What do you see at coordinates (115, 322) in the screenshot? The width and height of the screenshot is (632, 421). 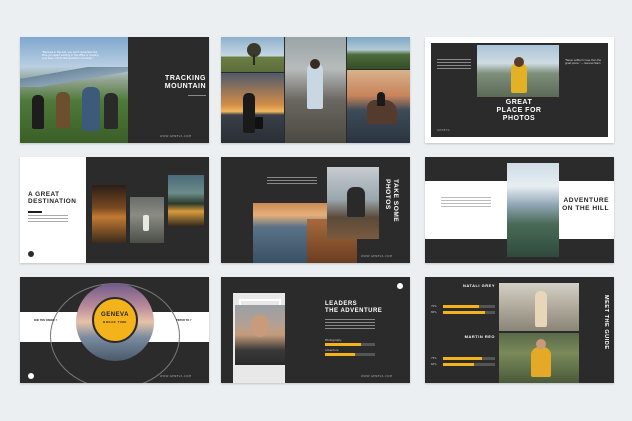 I see `brand-tagline: BREAK TIME` at bounding box center [115, 322].